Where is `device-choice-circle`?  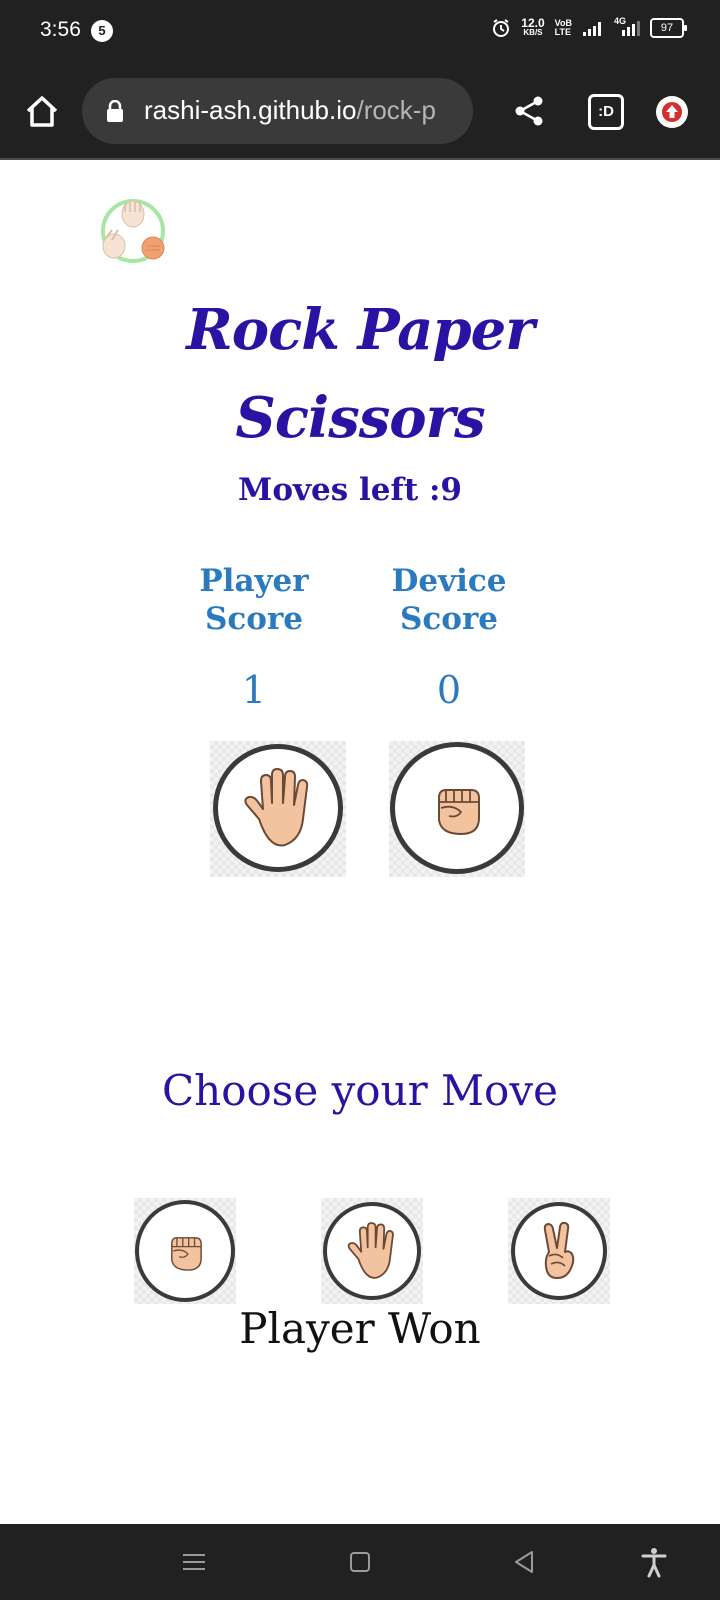 device-choice-circle is located at coordinates (457, 808).